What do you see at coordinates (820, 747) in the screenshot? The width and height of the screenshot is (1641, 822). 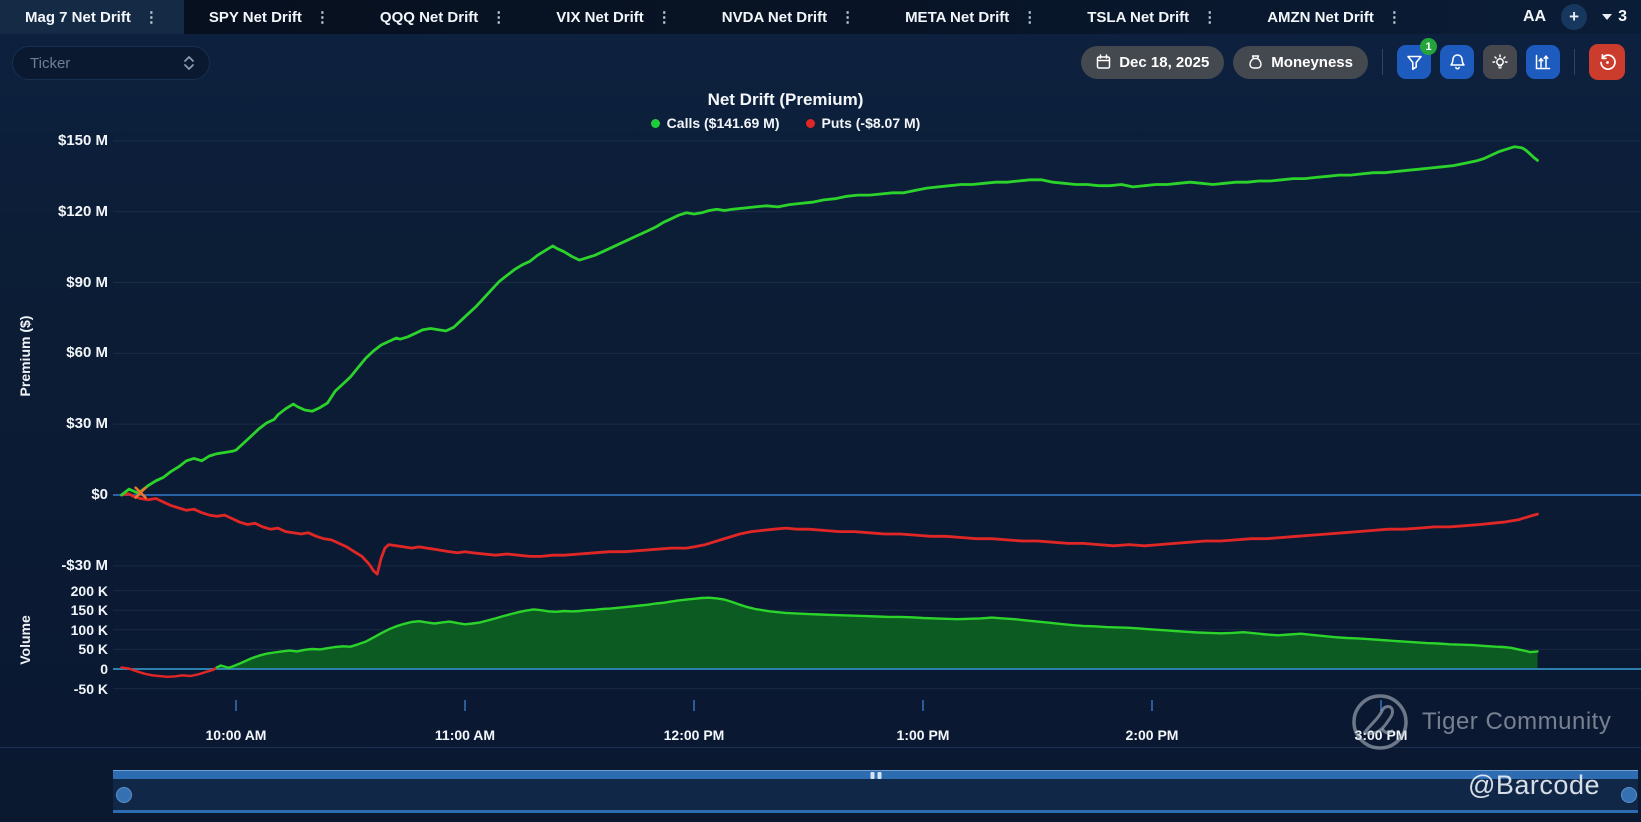 I see `axis-separator` at bounding box center [820, 747].